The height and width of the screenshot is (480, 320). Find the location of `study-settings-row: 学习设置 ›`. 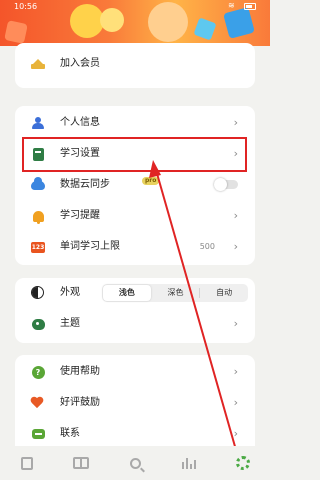

study-settings-row: 学习设置 › is located at coordinates (135, 154).